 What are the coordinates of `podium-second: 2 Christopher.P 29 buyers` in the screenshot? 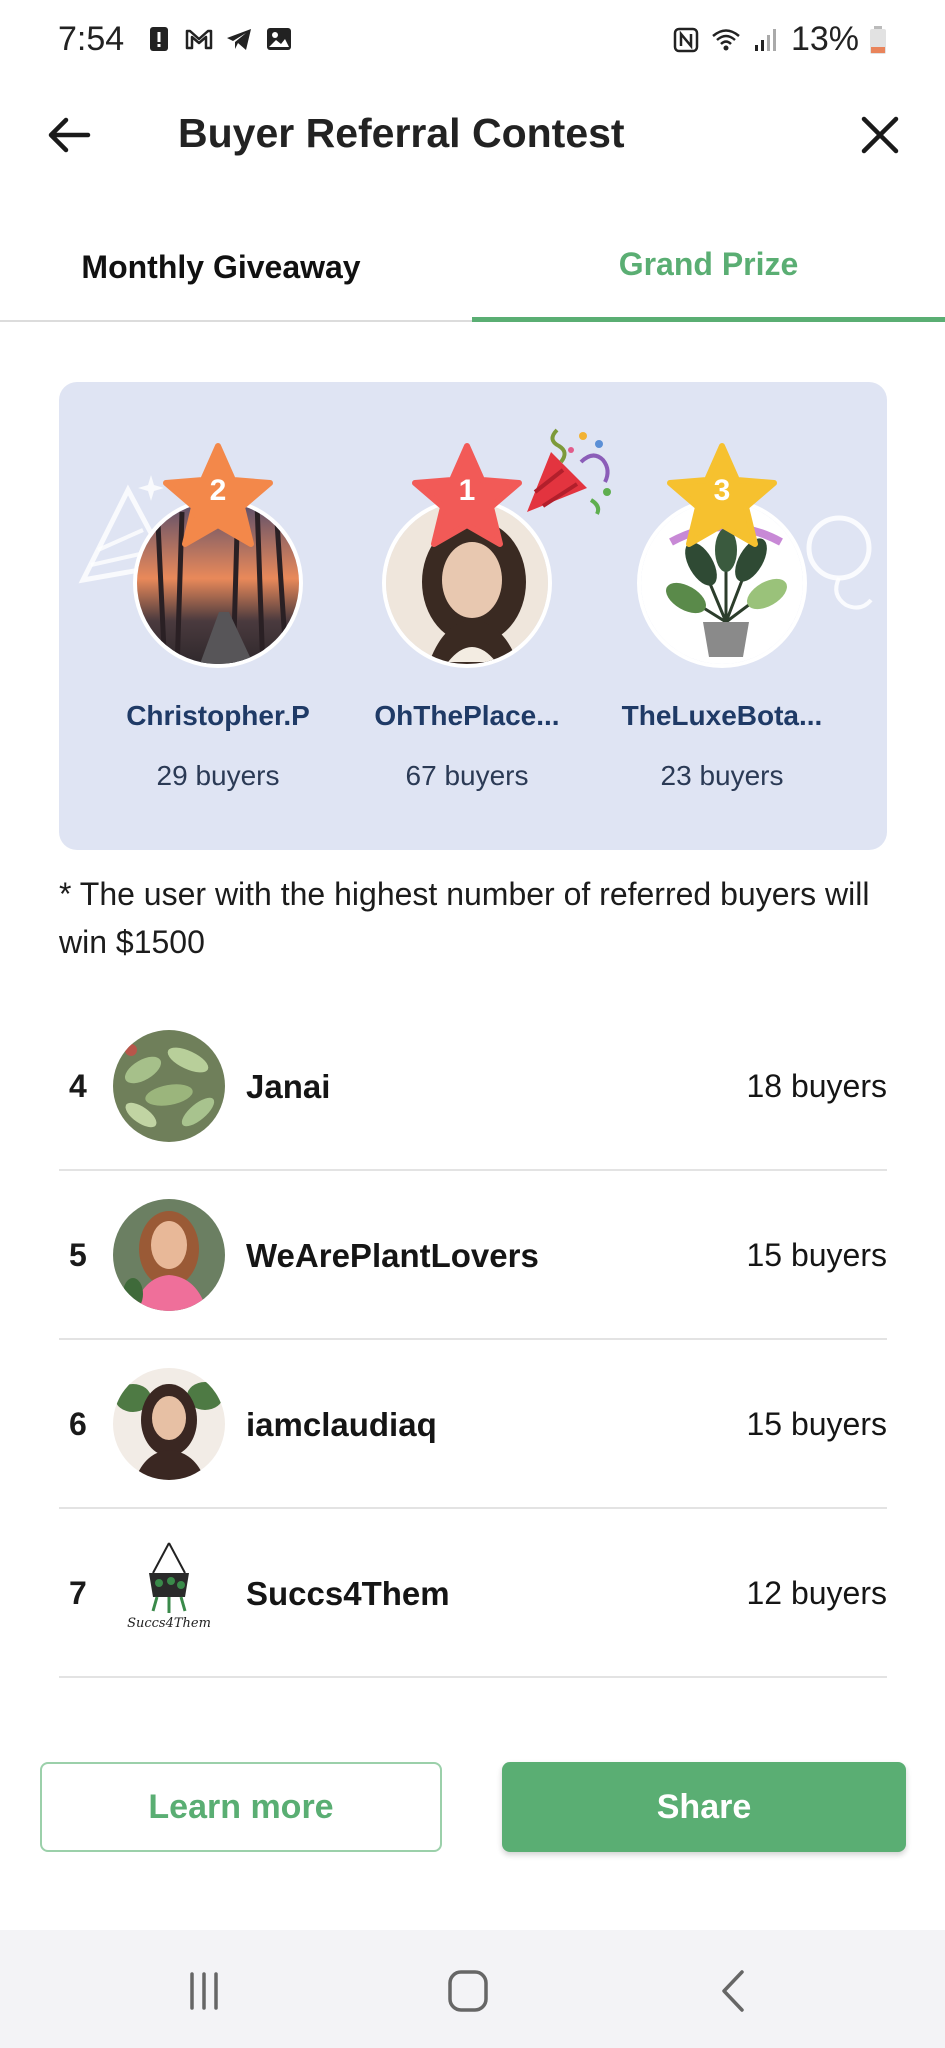 It's located at (218, 617).